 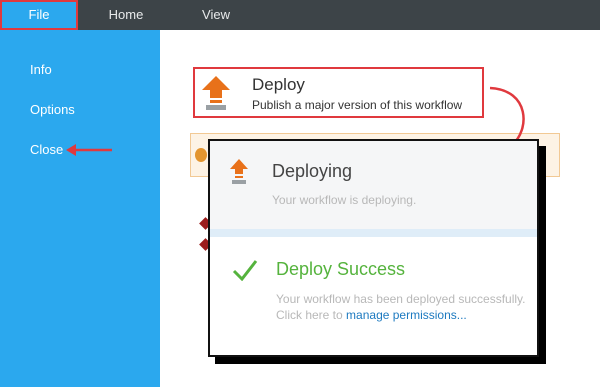 What do you see at coordinates (89, 150) in the screenshot?
I see `callout-arrow-icon` at bounding box center [89, 150].